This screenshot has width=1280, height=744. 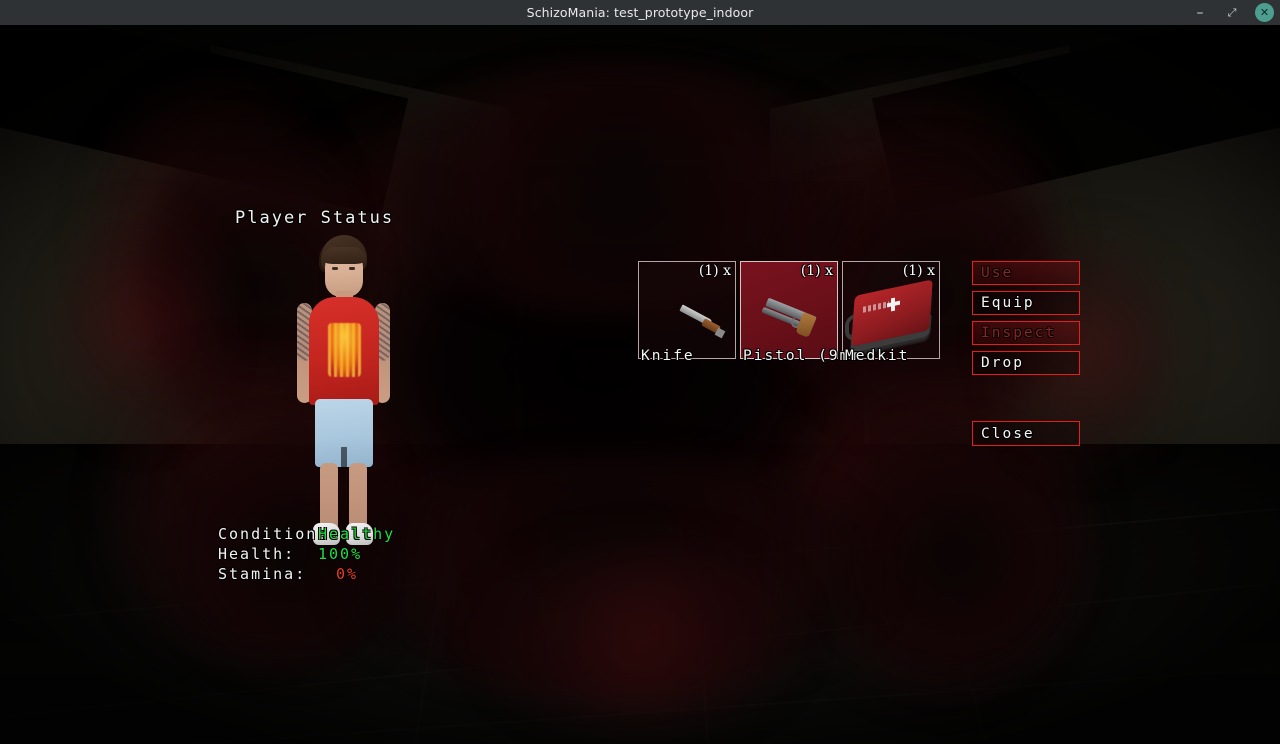 I want to click on slot-count-knife: (1) x, so click(x=714, y=271).